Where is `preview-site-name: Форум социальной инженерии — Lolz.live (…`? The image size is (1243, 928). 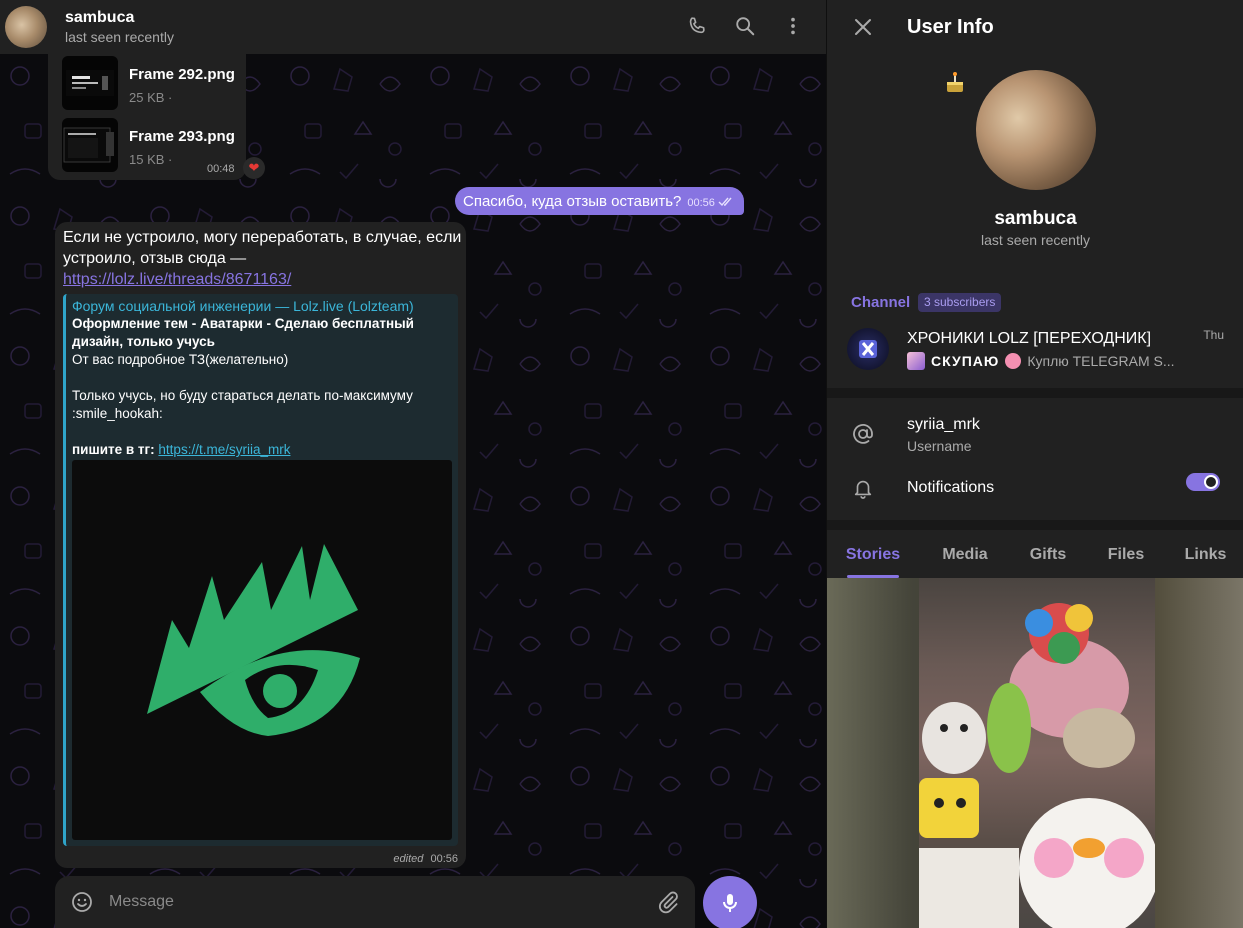
preview-site-name: Форум социальной инженерии — Lolz.live (… is located at coordinates (243, 306).